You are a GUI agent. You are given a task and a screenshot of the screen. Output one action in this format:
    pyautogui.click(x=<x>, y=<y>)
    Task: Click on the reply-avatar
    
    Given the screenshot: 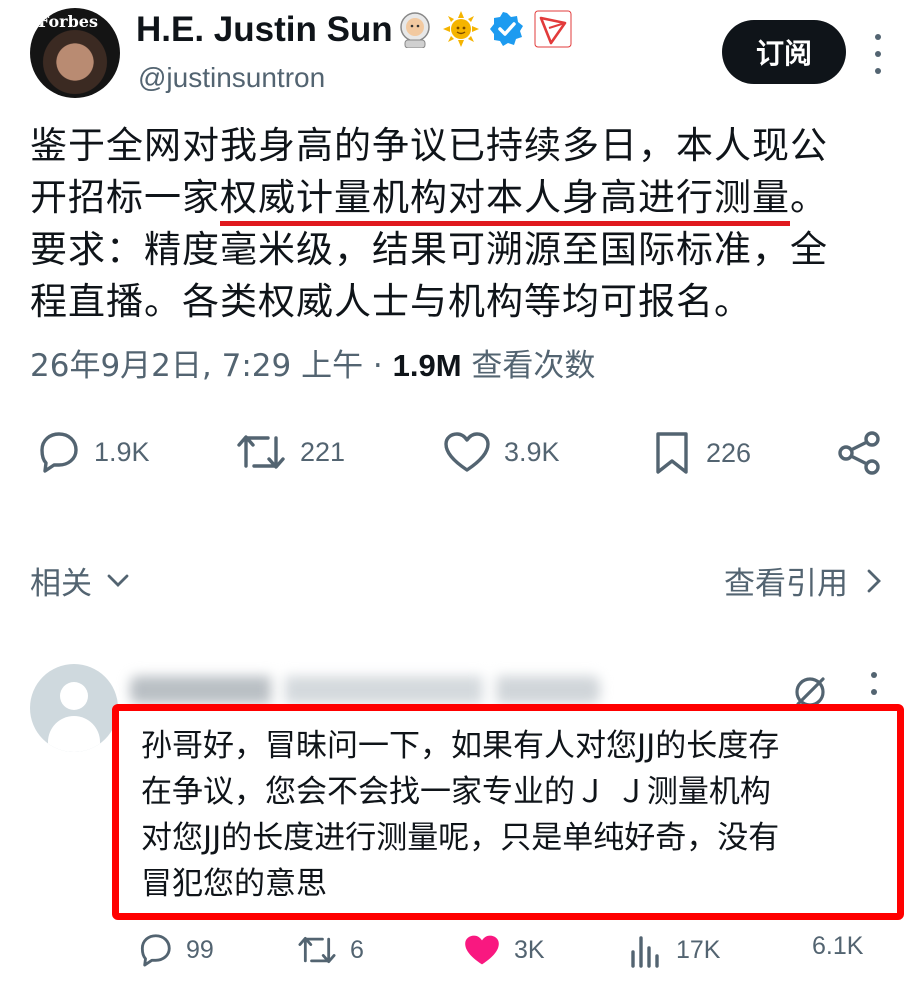 What is the action you would take?
    pyautogui.click(x=74, y=708)
    